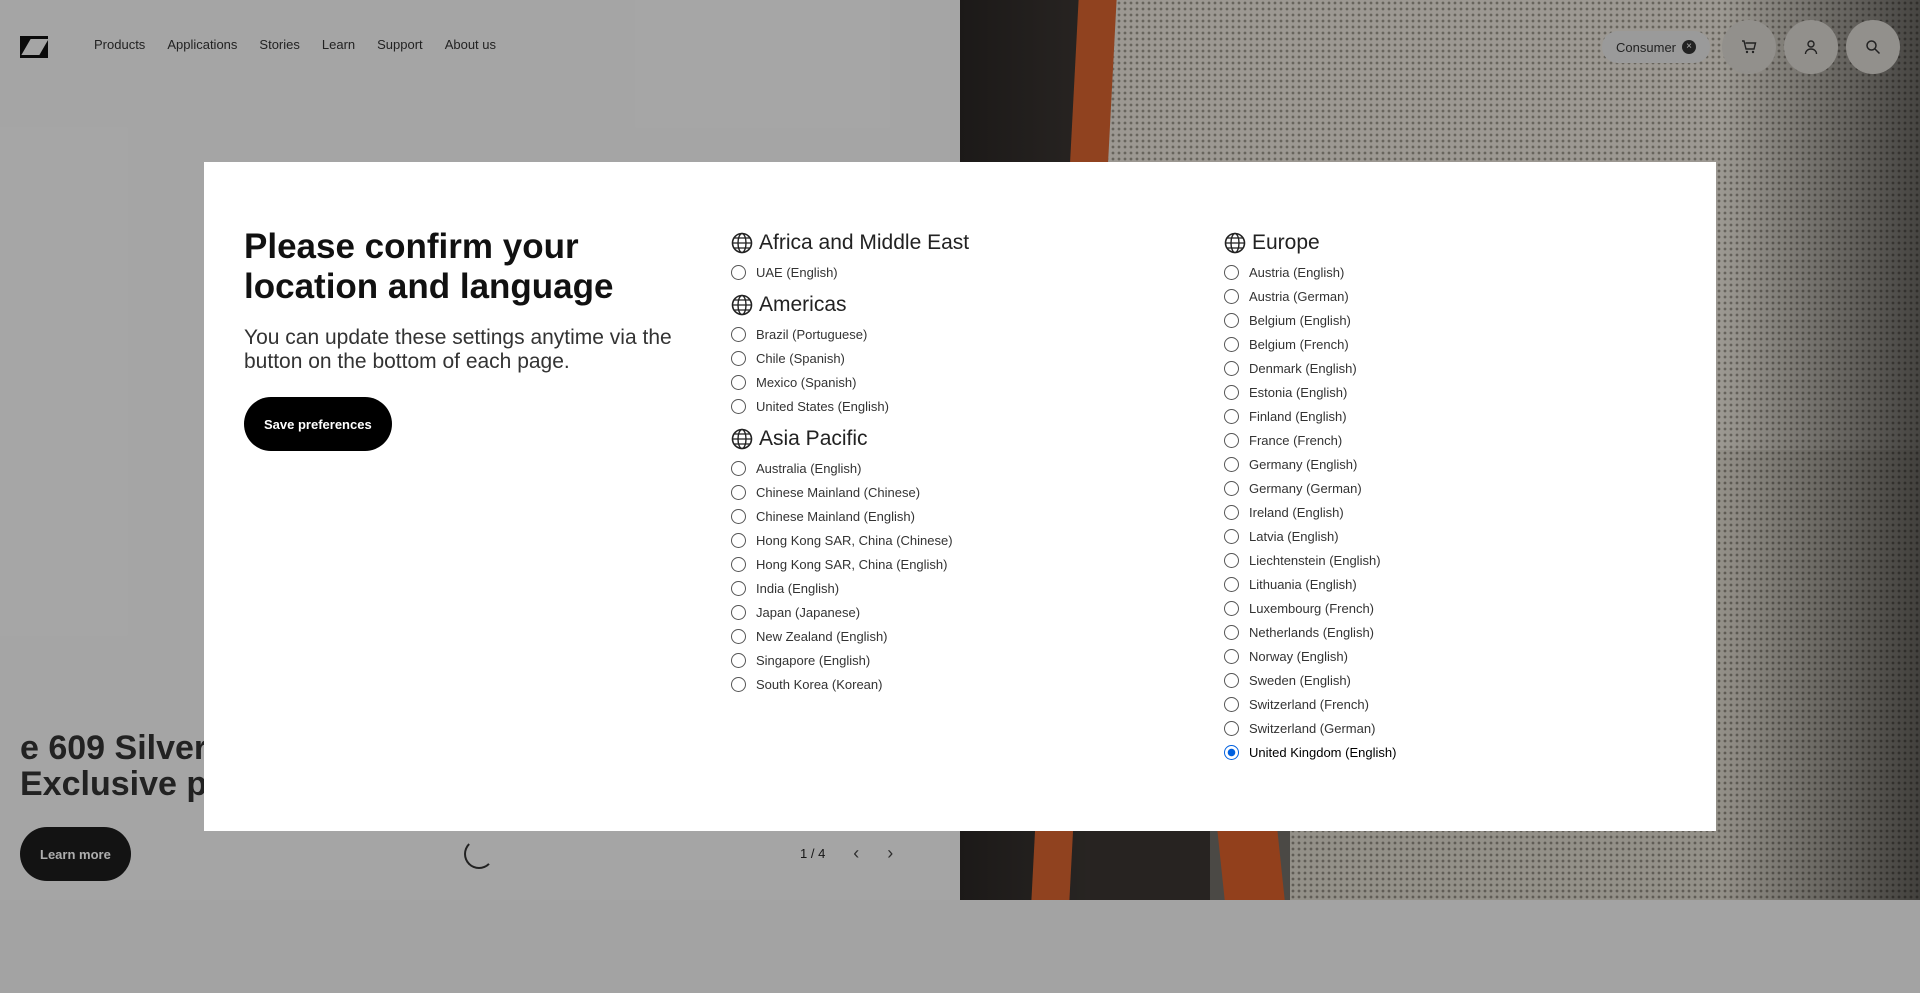 This screenshot has width=1920, height=993. Describe the element at coordinates (941, 257) in the screenshot. I see `region-africa-and-middle-east: Africa and Middle East UAE (English)` at that location.